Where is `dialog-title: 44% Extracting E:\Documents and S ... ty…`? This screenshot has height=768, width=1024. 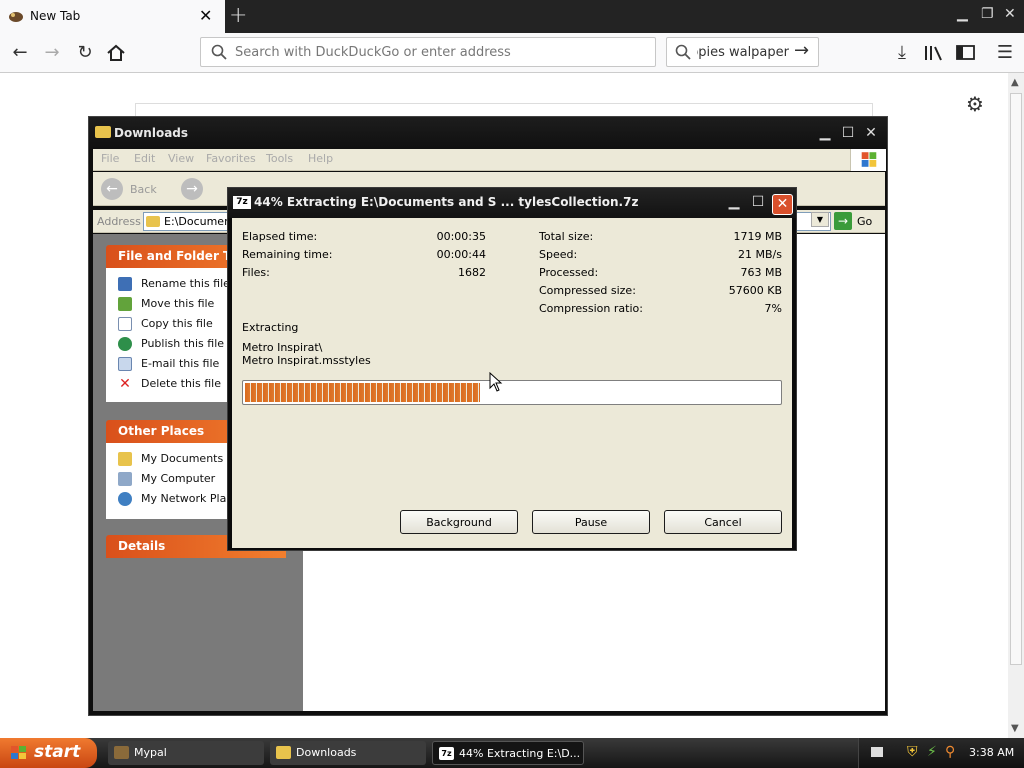
dialog-title: 44% Extracting E:\Documents and S ... ty… is located at coordinates (446, 202).